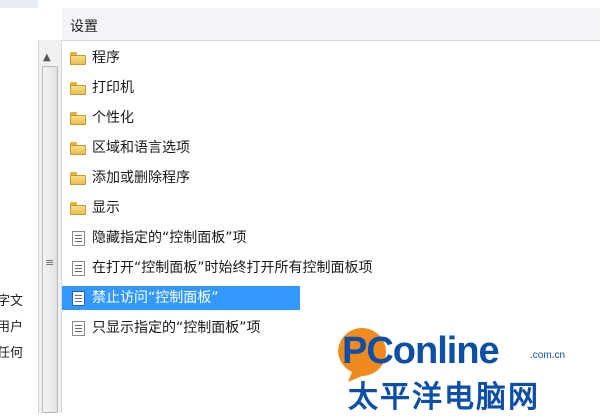  Describe the element at coordinates (91, 208) in the screenshot. I see `folder-item: 显示` at that location.